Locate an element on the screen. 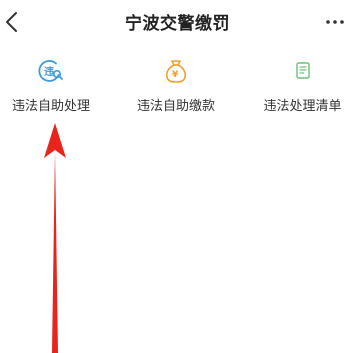 The image size is (355, 353). more-dots-icon is located at coordinates (335, 22).